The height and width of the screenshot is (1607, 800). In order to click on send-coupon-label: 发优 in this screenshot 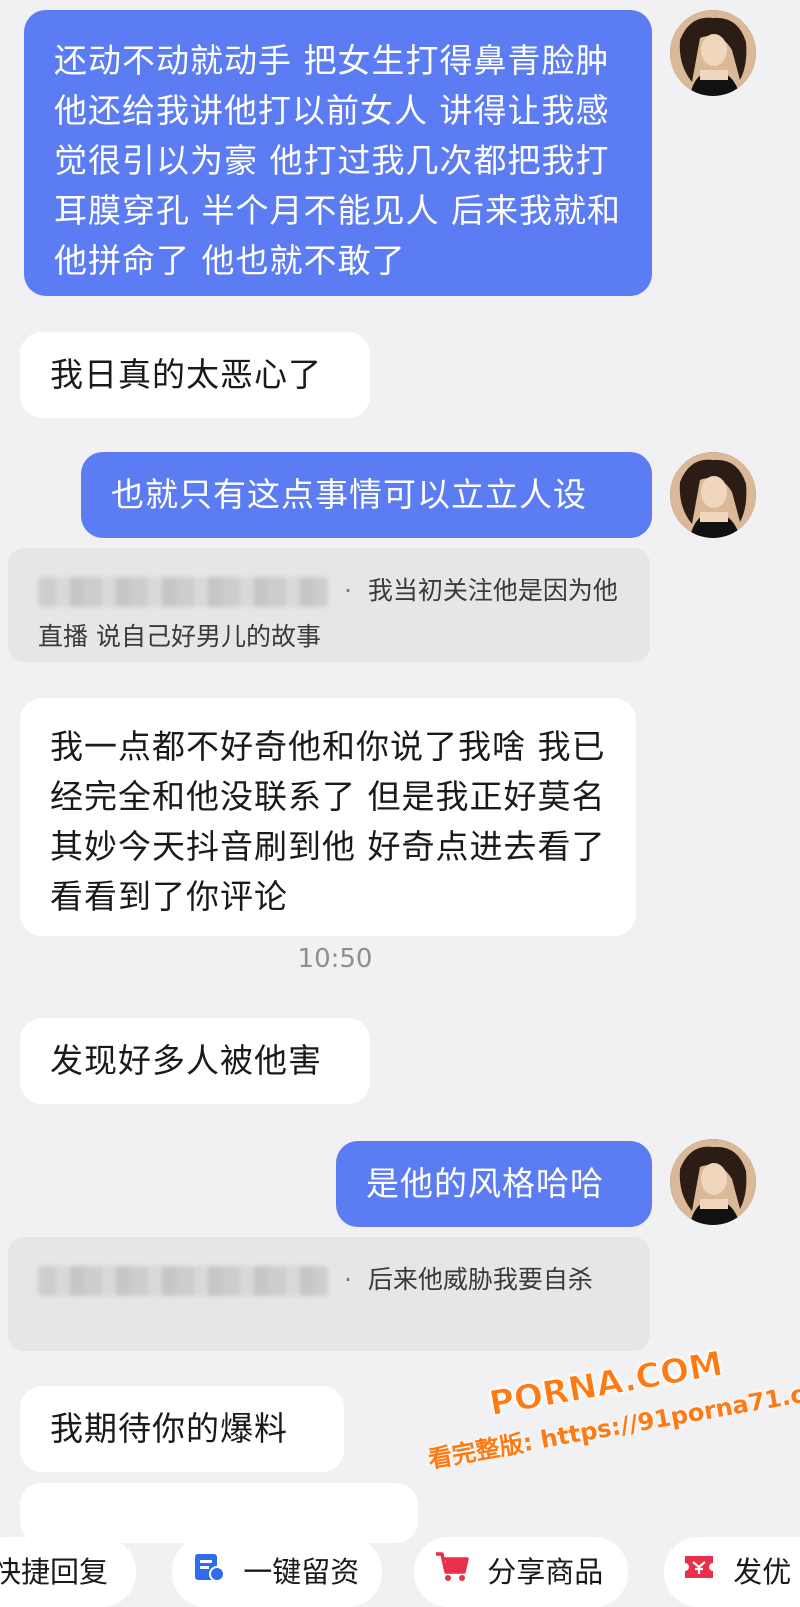, I will do `click(762, 1572)`.